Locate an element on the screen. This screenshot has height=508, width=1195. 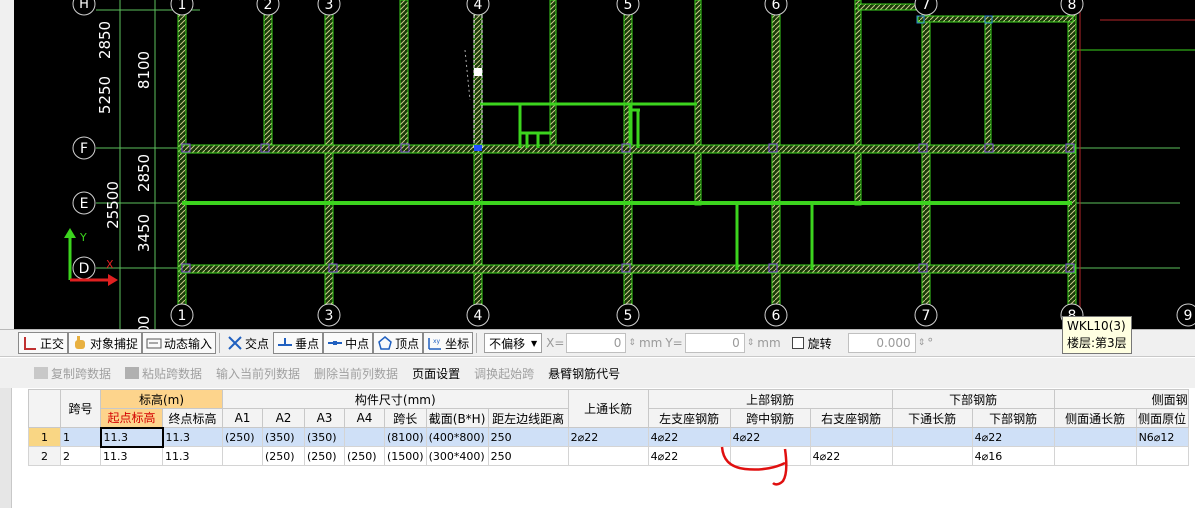
cell-section: (400*800) is located at coordinates (457, 437).